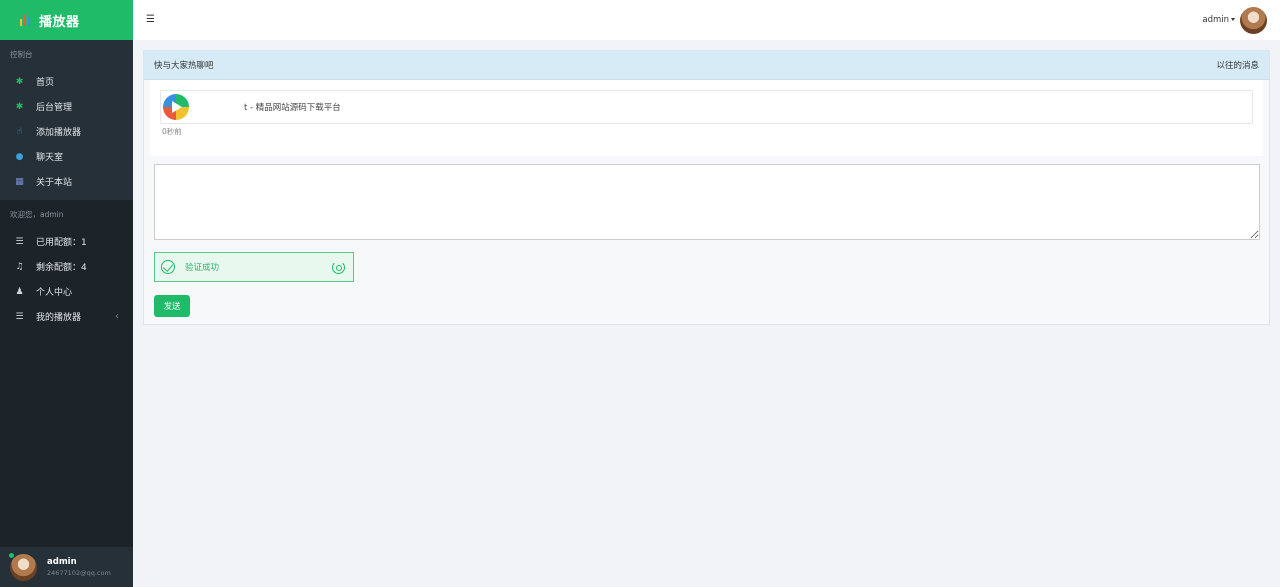  I want to click on brand-logo-icon, so click(25, 20).